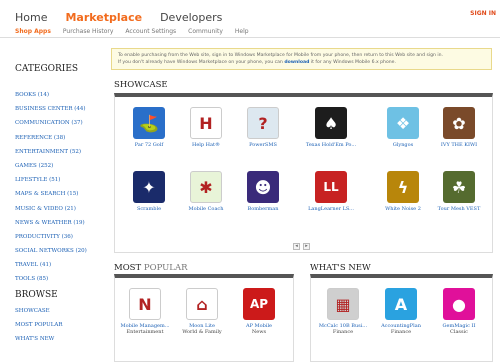  Describe the element at coordinates (296, 246) in the screenshot. I see `pager-prev-button: ◂` at that location.